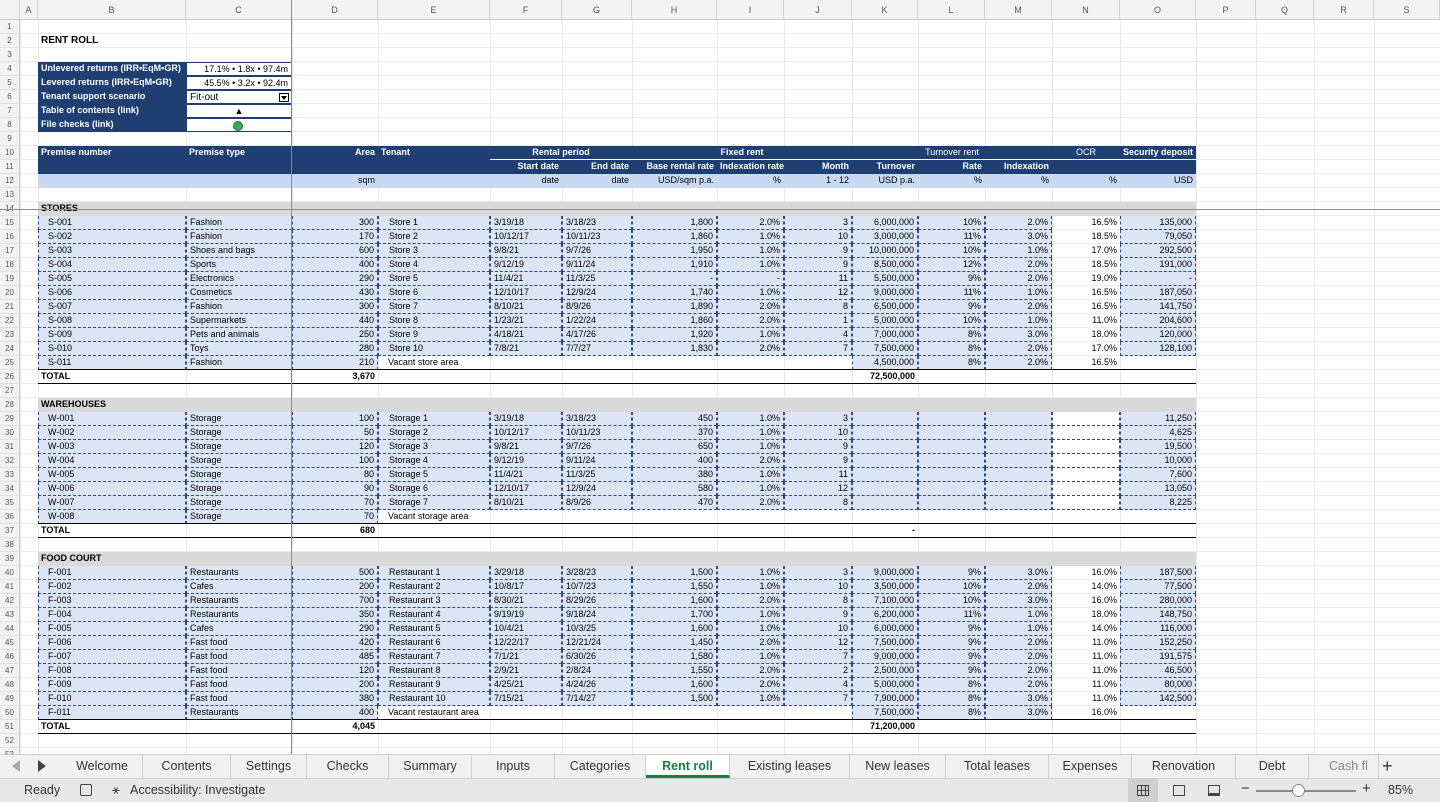 This screenshot has width=1440, height=802. Describe the element at coordinates (597, 461) in the screenshot. I see `cell-end-date: 9/11/24` at that location.